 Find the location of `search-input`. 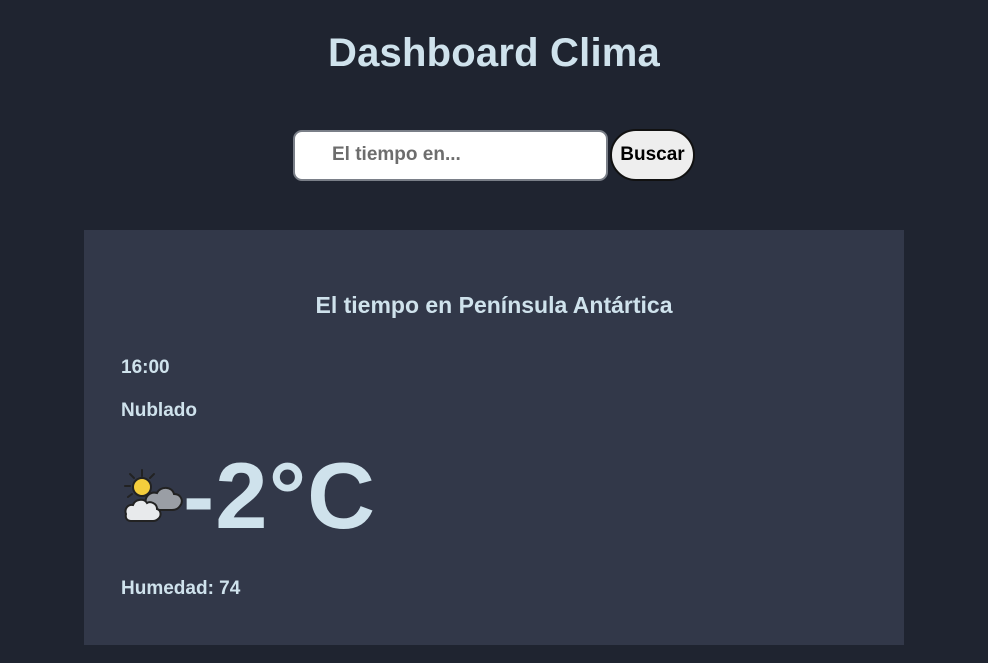

search-input is located at coordinates (450, 155).